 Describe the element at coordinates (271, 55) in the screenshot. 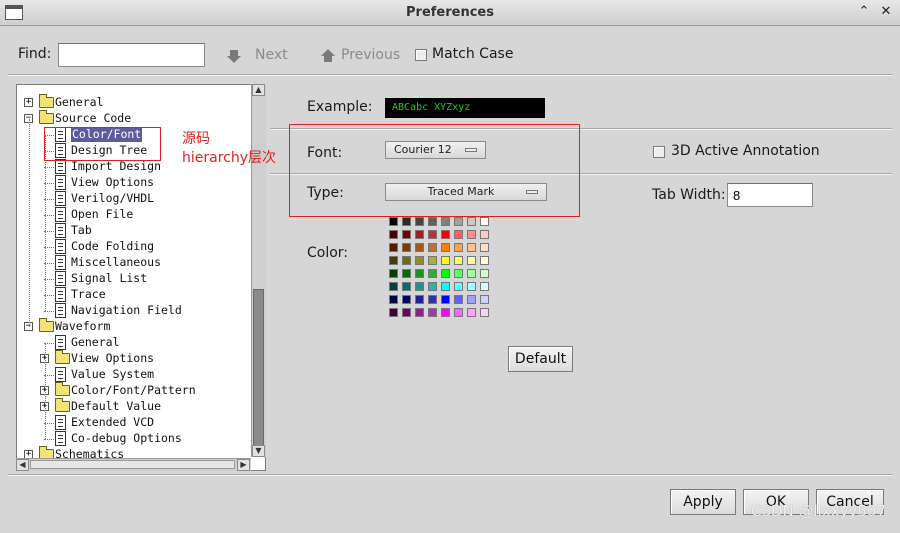

I see `next-button: Next` at that location.